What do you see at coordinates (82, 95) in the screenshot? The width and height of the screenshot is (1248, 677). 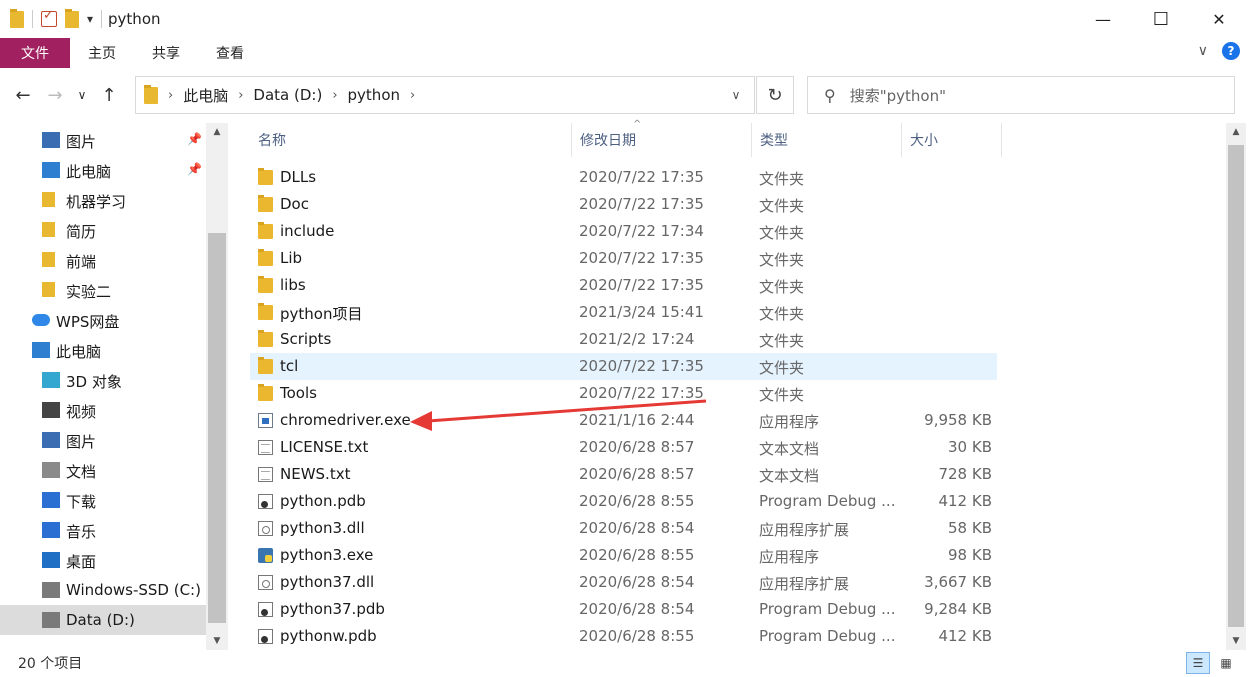 I see `recent-locations-button: ∨` at bounding box center [82, 95].